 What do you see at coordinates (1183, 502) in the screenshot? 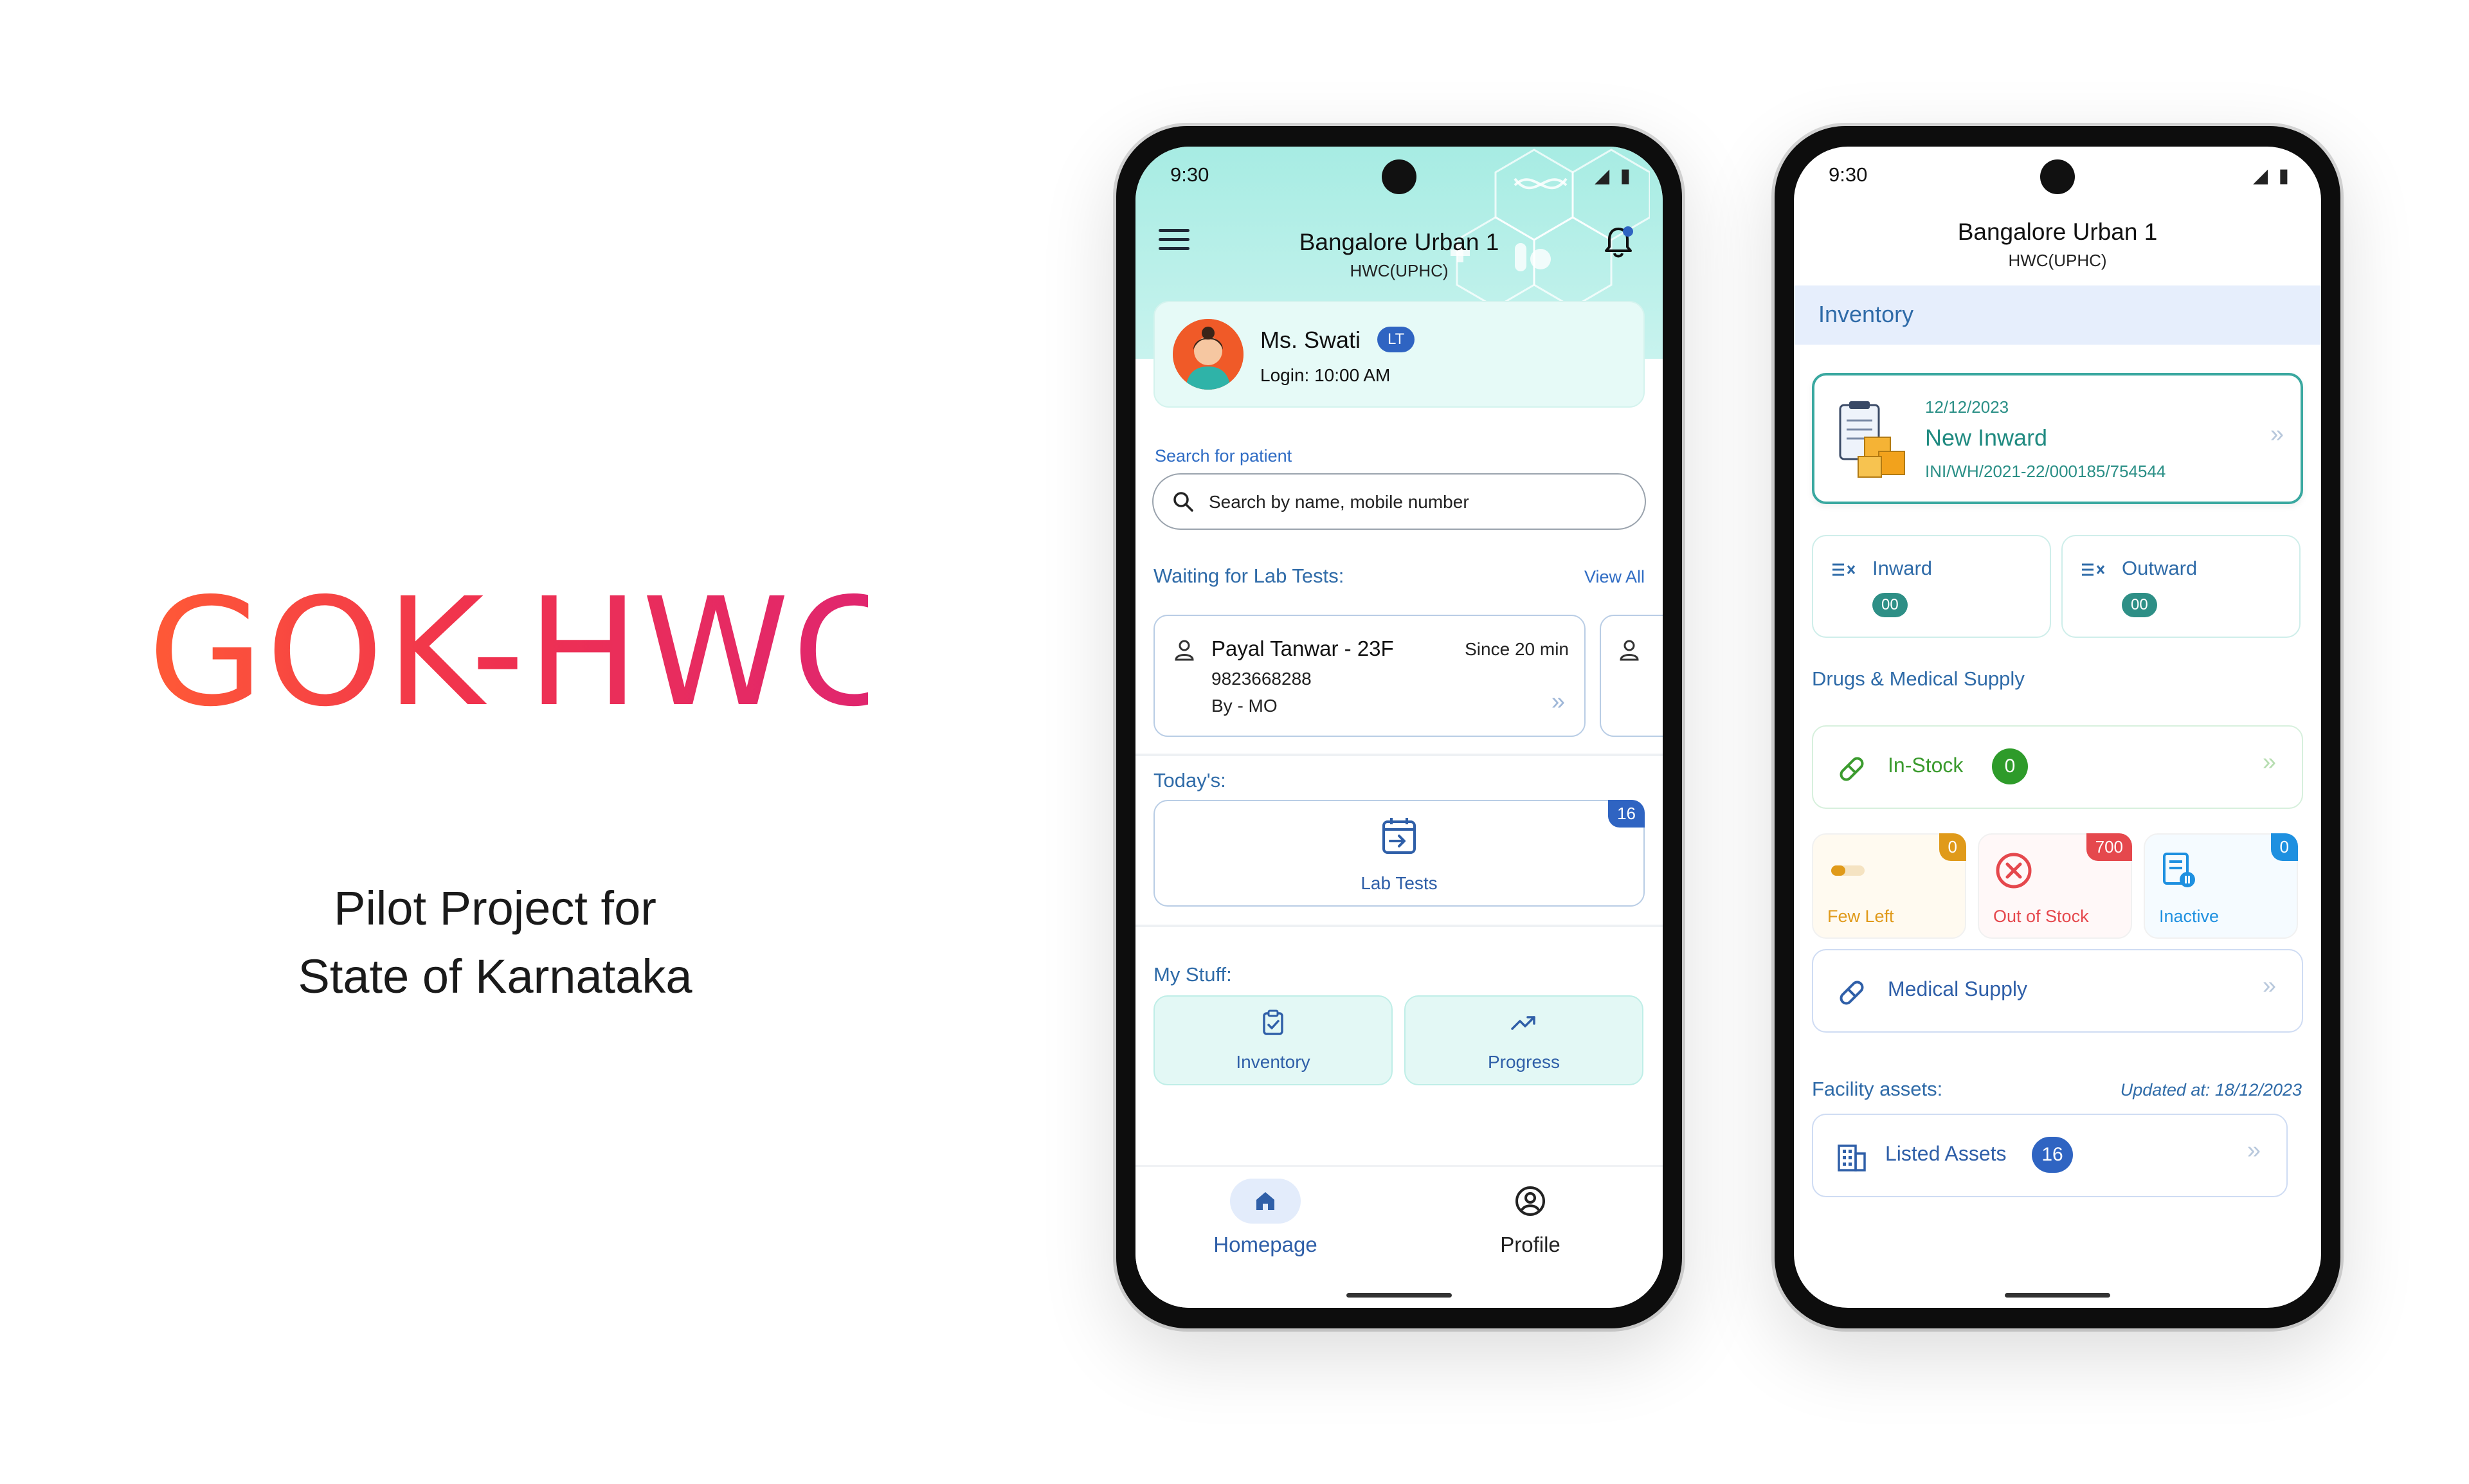
I see `search-icon` at bounding box center [1183, 502].